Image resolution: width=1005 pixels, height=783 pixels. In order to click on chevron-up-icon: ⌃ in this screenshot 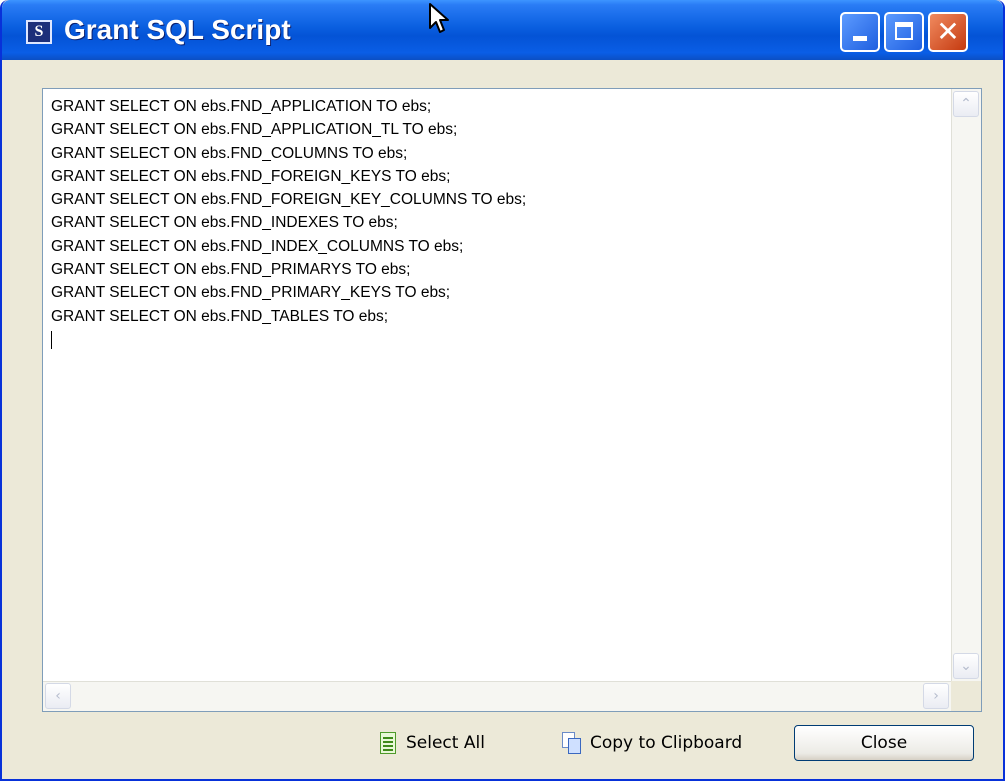, I will do `click(966, 104)`.